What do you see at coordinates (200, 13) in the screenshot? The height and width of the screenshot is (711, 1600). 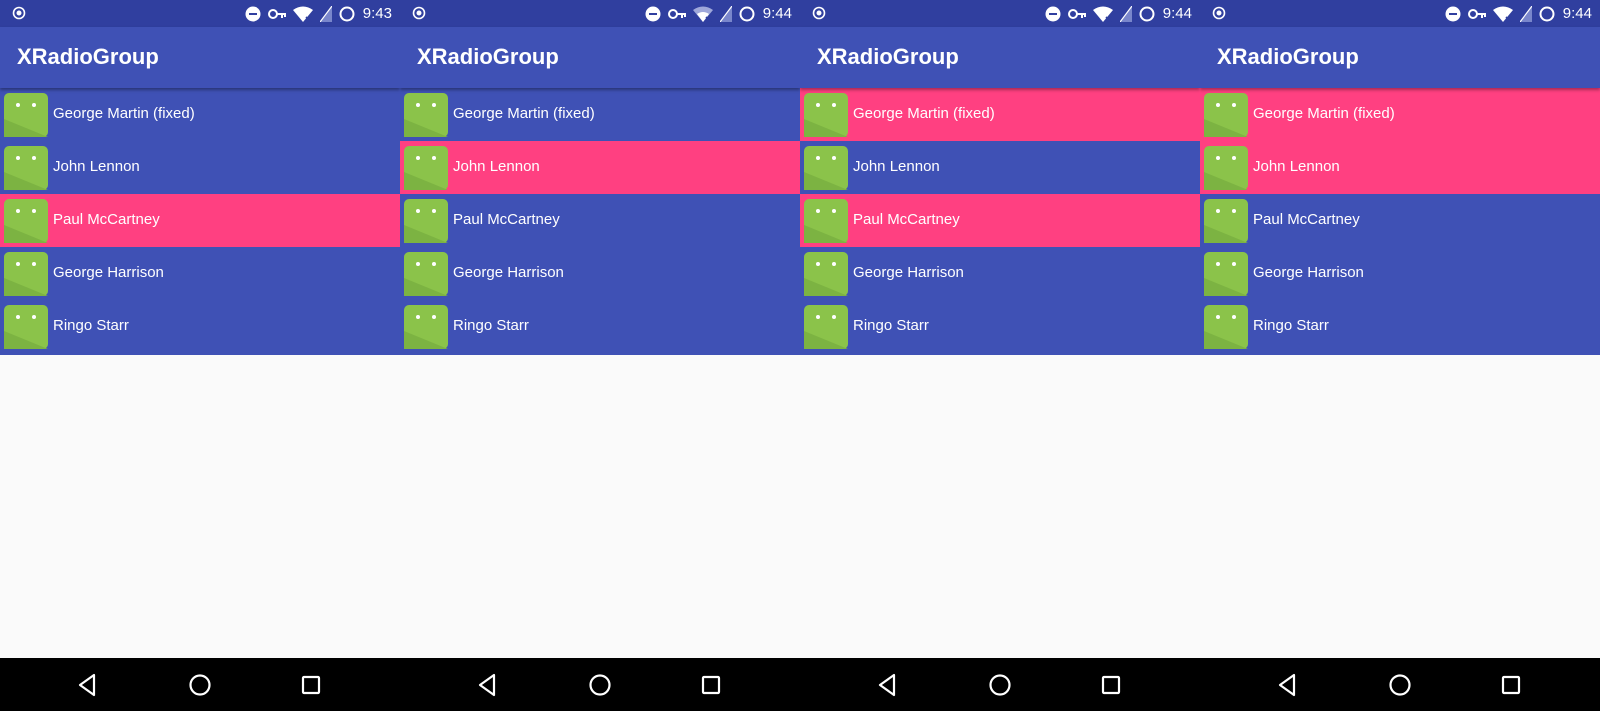 I see `status-bar: 9:43` at bounding box center [200, 13].